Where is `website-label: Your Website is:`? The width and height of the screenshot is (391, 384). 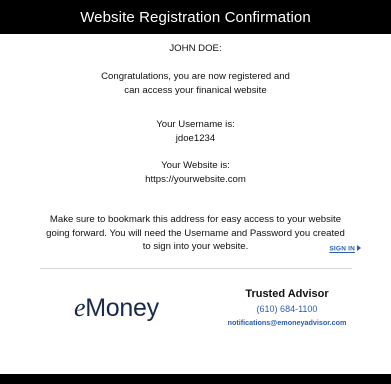
website-label: Your Website is: is located at coordinates (195, 165).